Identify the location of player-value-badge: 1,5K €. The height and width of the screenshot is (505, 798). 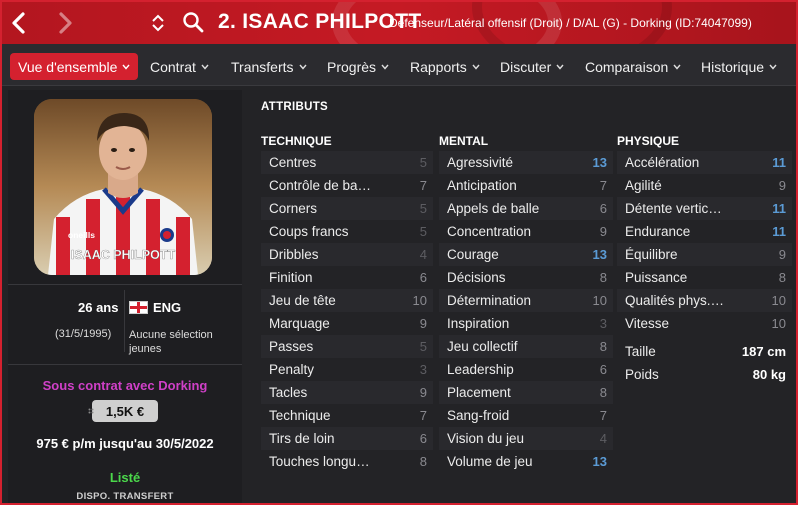
(123, 411).